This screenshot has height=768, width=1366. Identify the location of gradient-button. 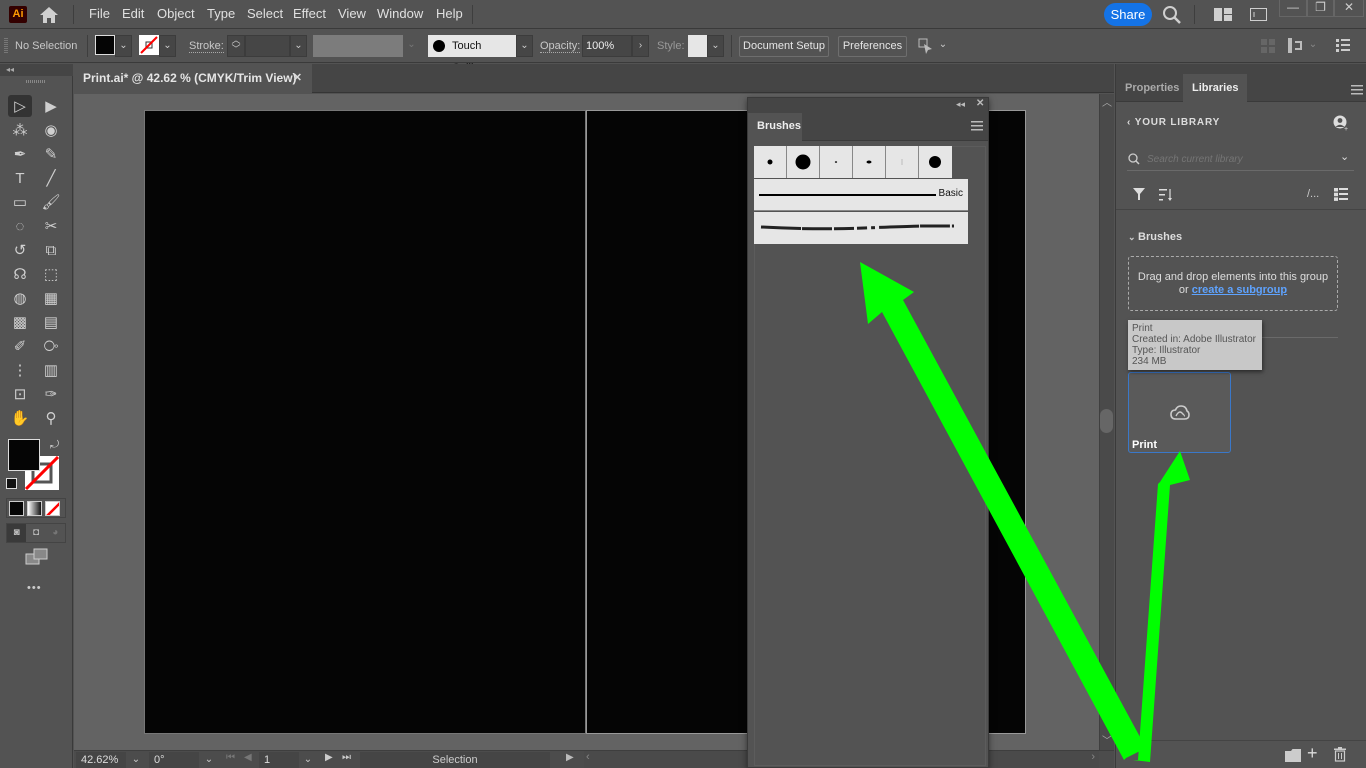
(34, 508).